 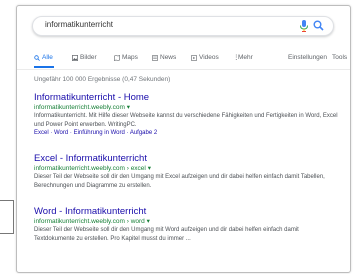 I want to click on tools-link: Tools, so click(x=339, y=57).